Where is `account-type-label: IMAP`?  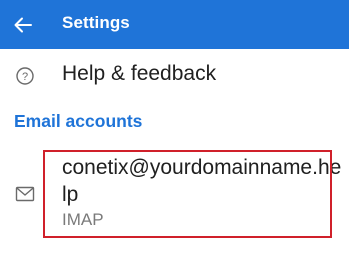 account-type-label: IMAP is located at coordinates (83, 219).